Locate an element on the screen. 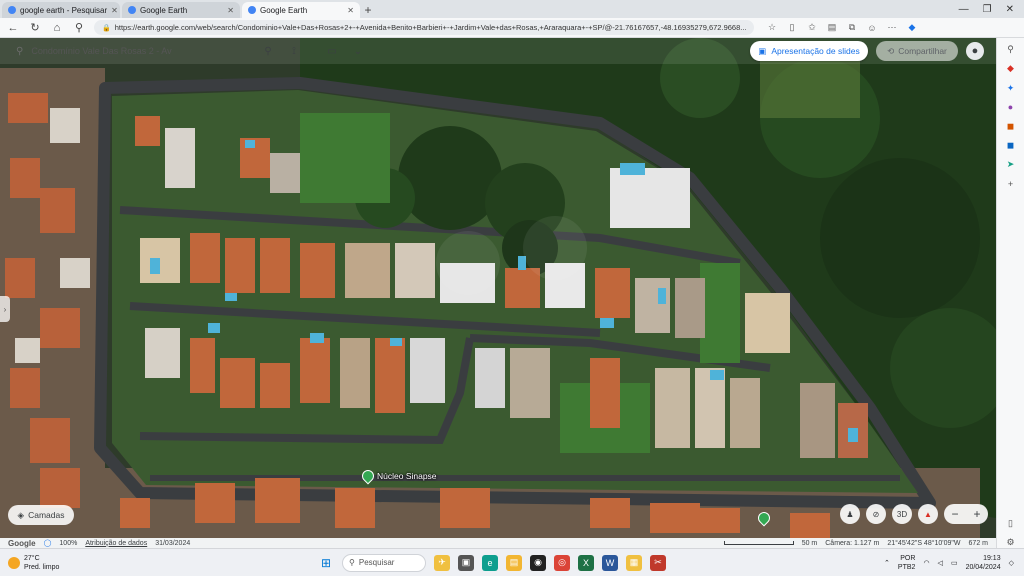  map-controls: ♟ ⊘ 3D ▲ − + is located at coordinates (914, 514).